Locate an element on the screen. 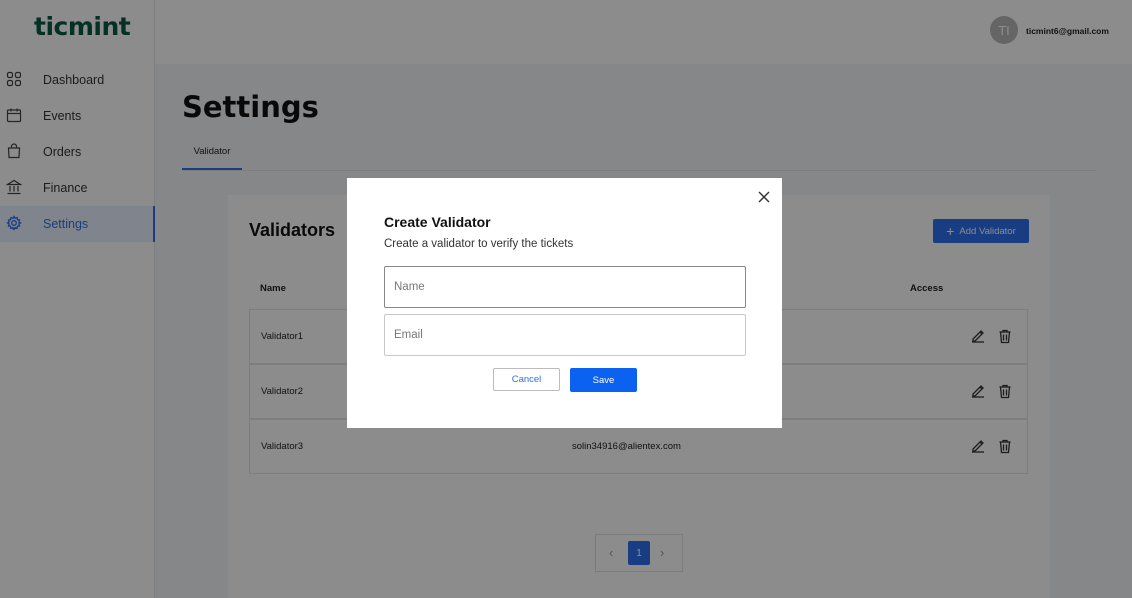 This screenshot has width=1132, height=598. cancel-button: Cancel is located at coordinates (526, 379).